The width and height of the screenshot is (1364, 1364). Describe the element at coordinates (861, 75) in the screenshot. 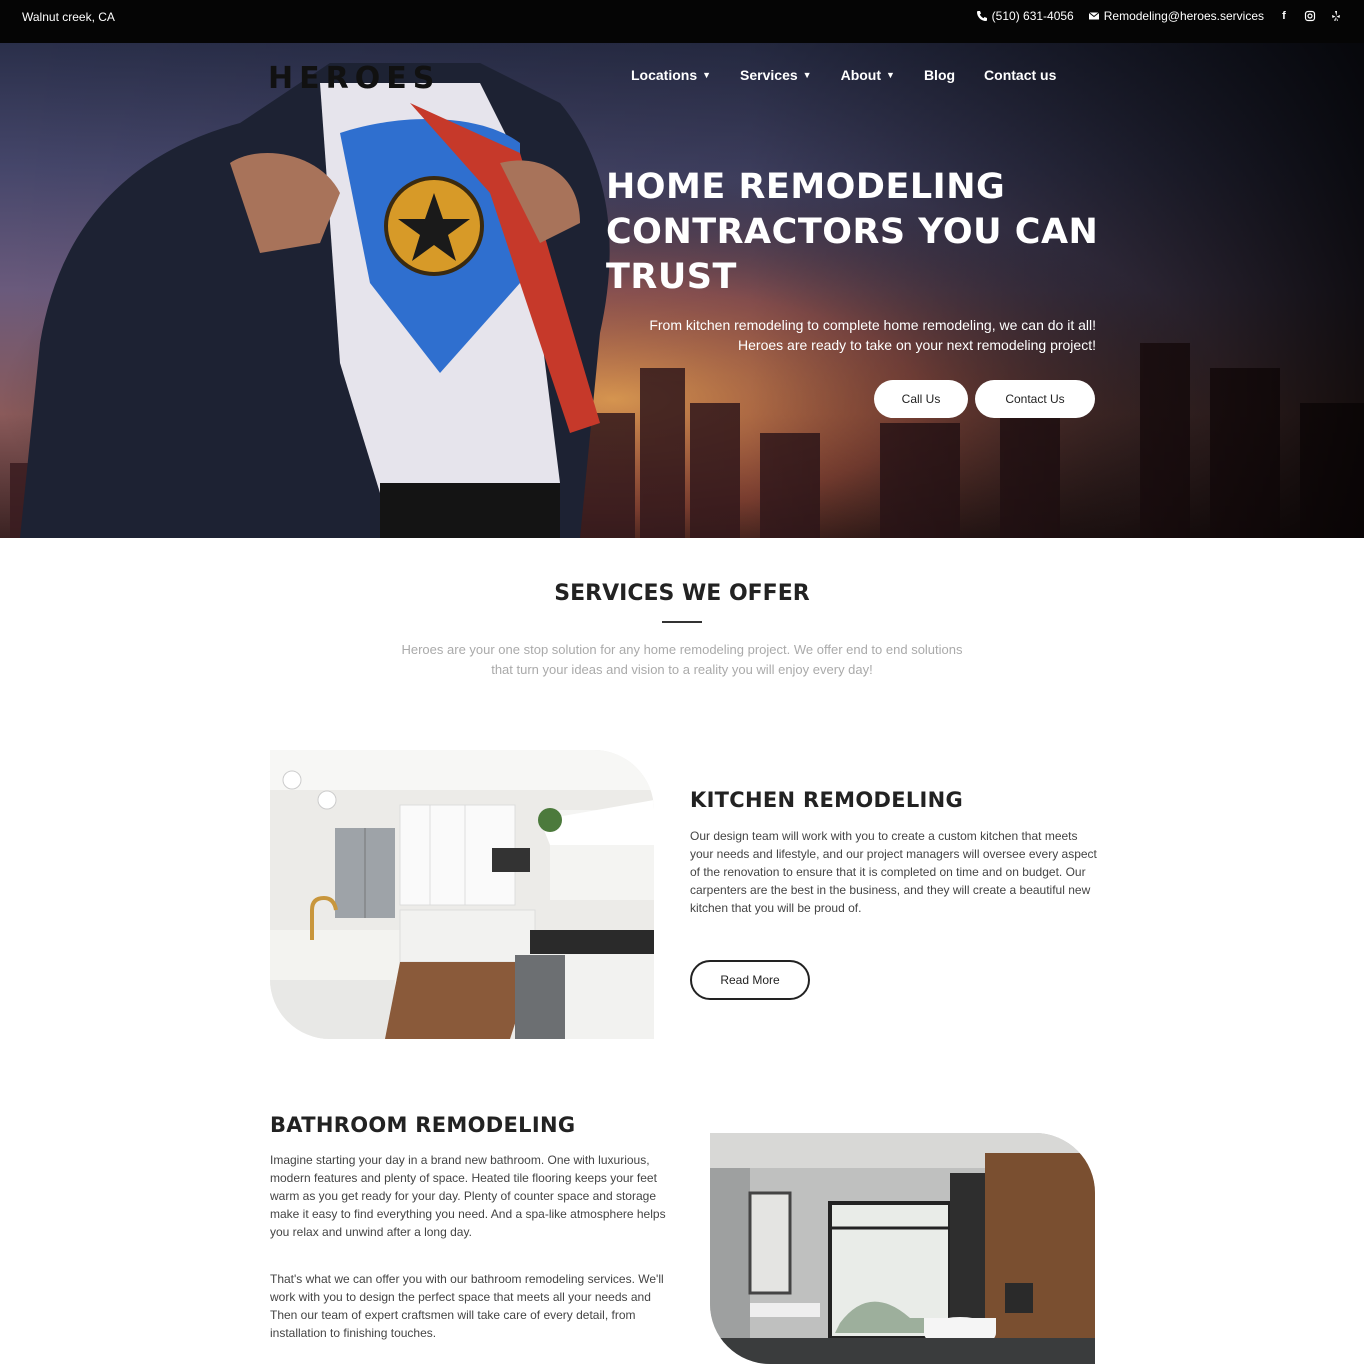

I see `nav-label: About` at that location.